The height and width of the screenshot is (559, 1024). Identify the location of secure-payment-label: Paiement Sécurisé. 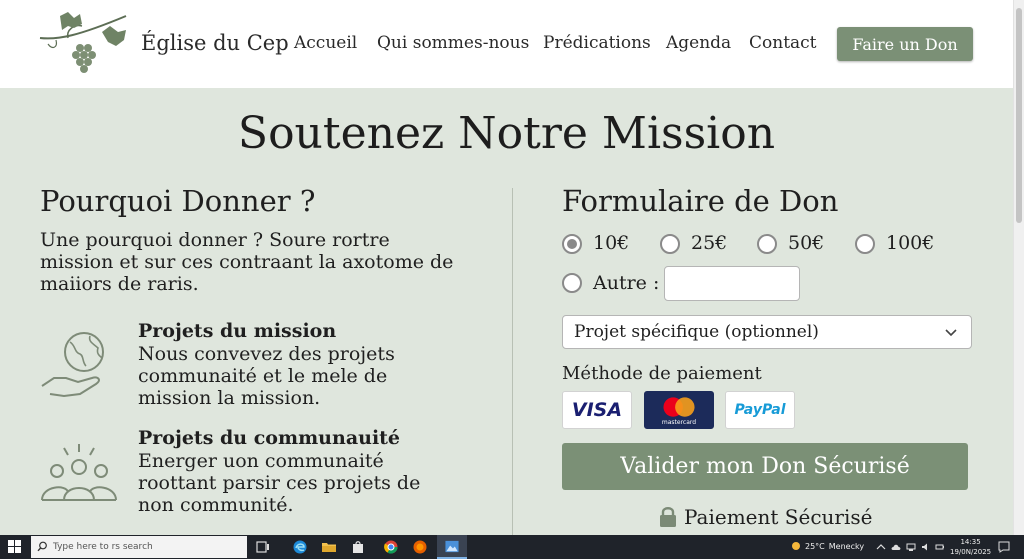
(778, 517).